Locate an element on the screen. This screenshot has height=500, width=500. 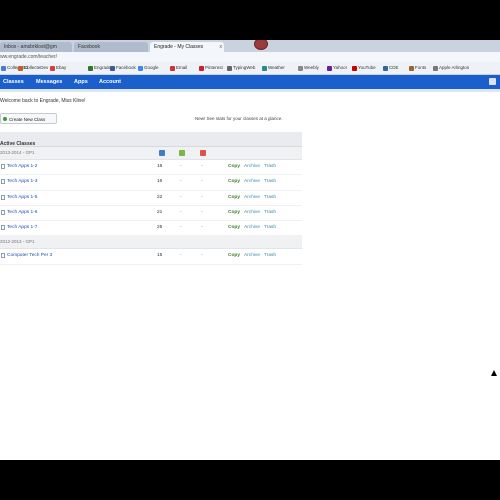
app-nav: Classes Messages Apps Account is located at coordinates (250, 82).